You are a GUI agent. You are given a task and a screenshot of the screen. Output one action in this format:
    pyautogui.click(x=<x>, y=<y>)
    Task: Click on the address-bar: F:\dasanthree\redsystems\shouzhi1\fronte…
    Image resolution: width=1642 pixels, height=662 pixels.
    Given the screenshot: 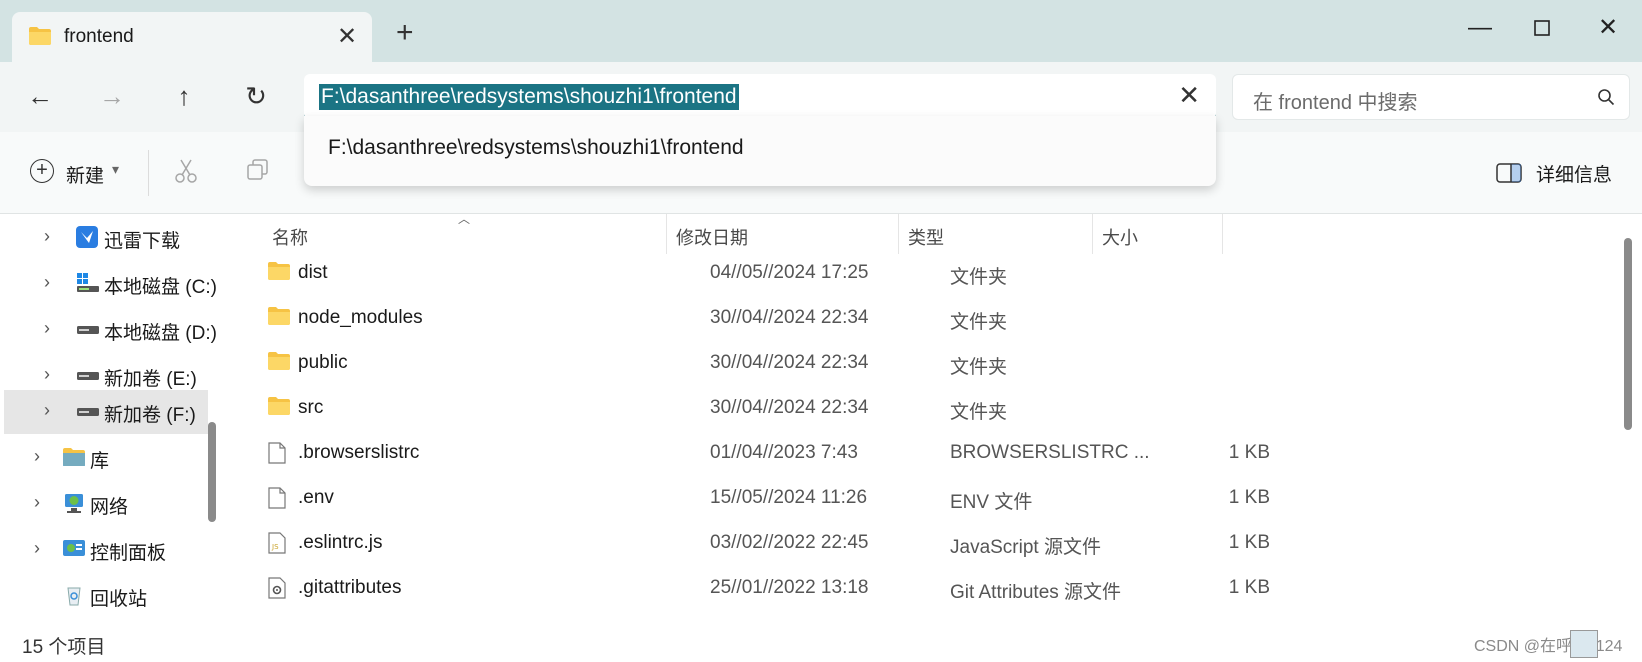 What is the action you would take?
    pyautogui.click(x=760, y=97)
    